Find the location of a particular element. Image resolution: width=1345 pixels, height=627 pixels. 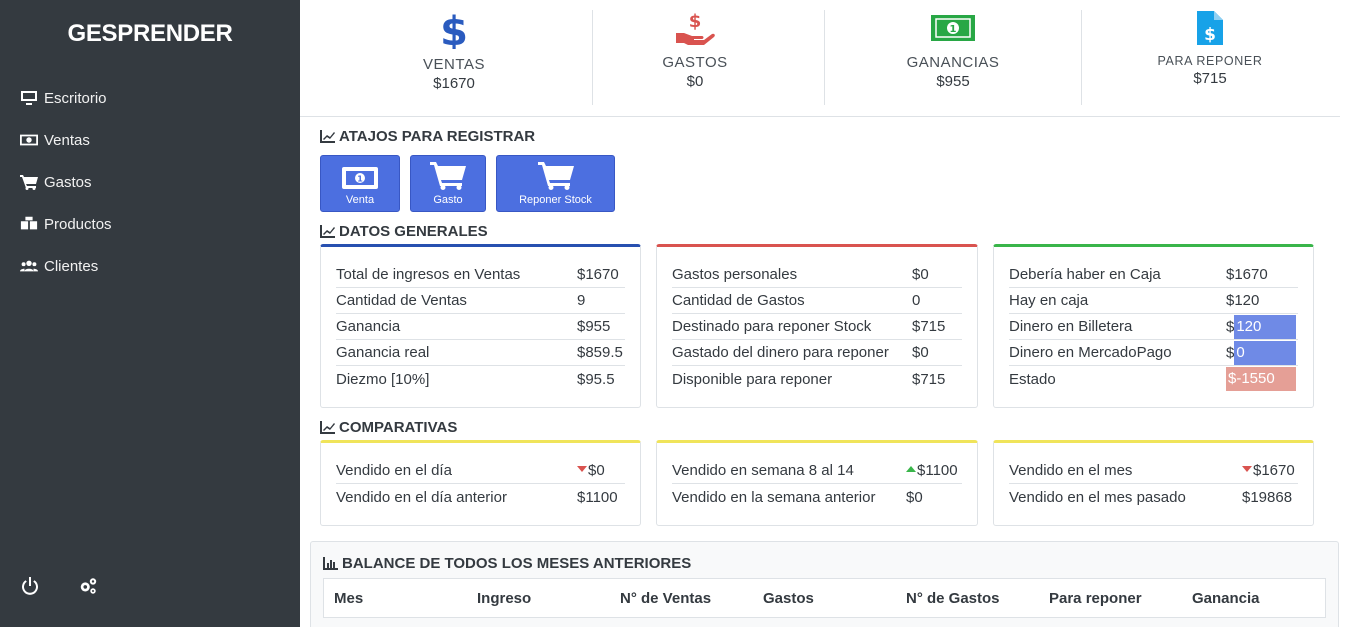

general-title: DATOS GENERALES is located at coordinates (404, 231).